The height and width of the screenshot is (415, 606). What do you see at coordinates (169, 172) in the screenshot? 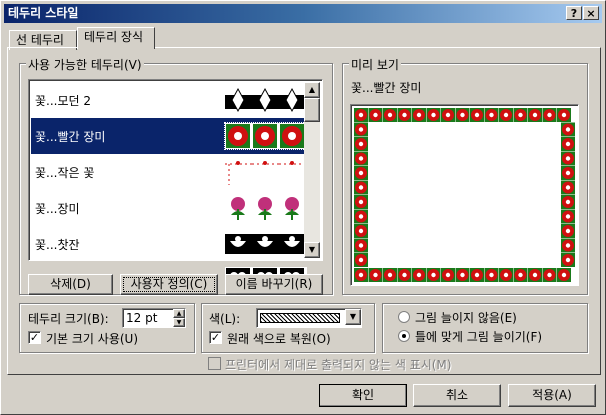
I see `list-item: 꽃...작은 꽃` at bounding box center [169, 172].